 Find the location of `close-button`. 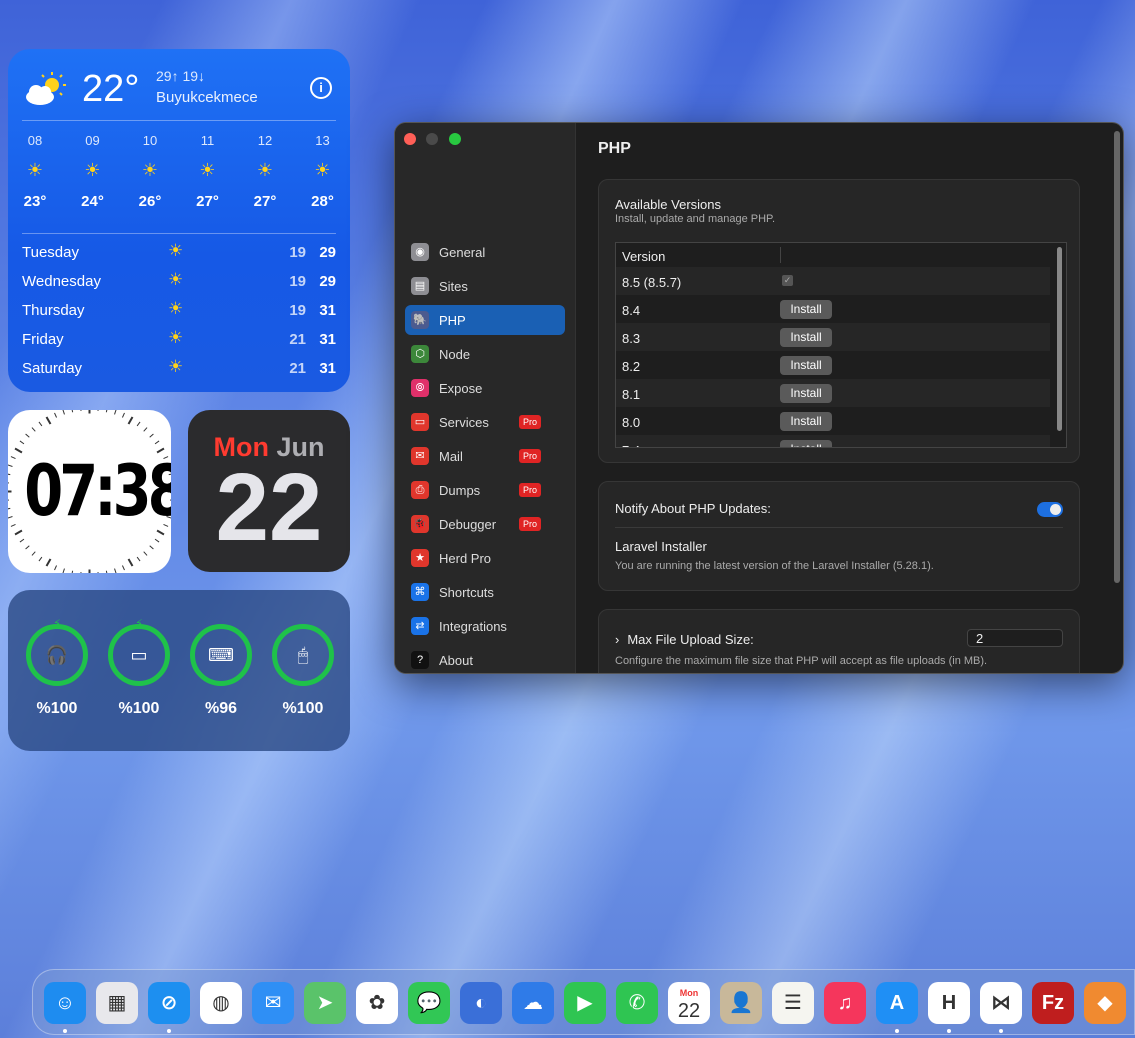

close-button is located at coordinates (410, 139).